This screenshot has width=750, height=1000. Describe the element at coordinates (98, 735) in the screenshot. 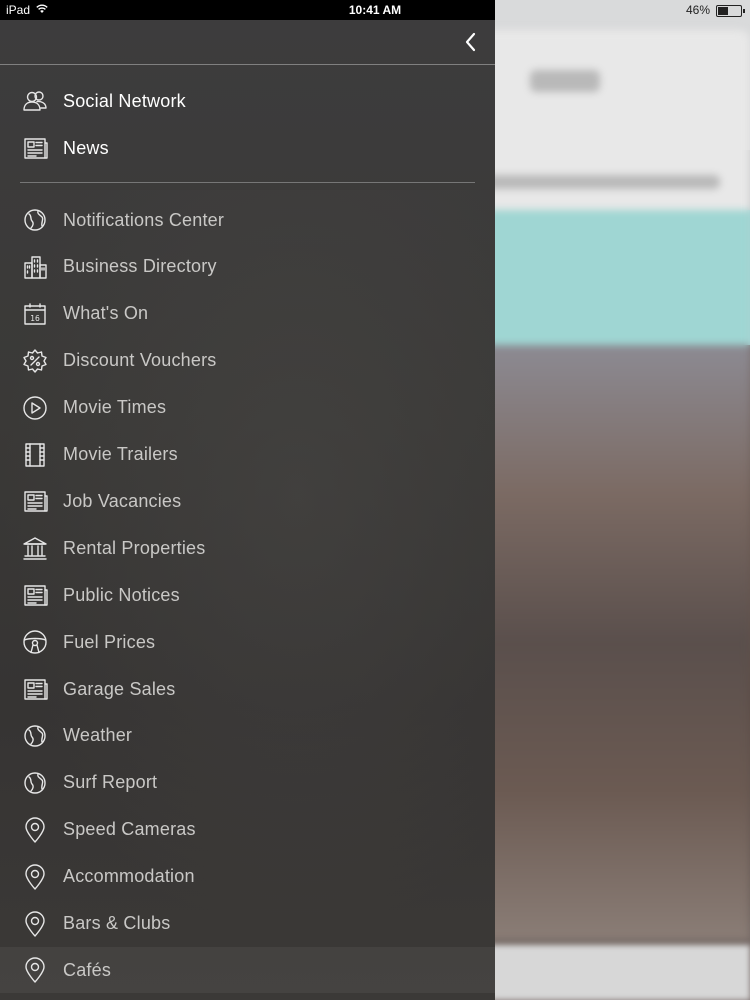

I see `menu-item-label: Weather` at that location.